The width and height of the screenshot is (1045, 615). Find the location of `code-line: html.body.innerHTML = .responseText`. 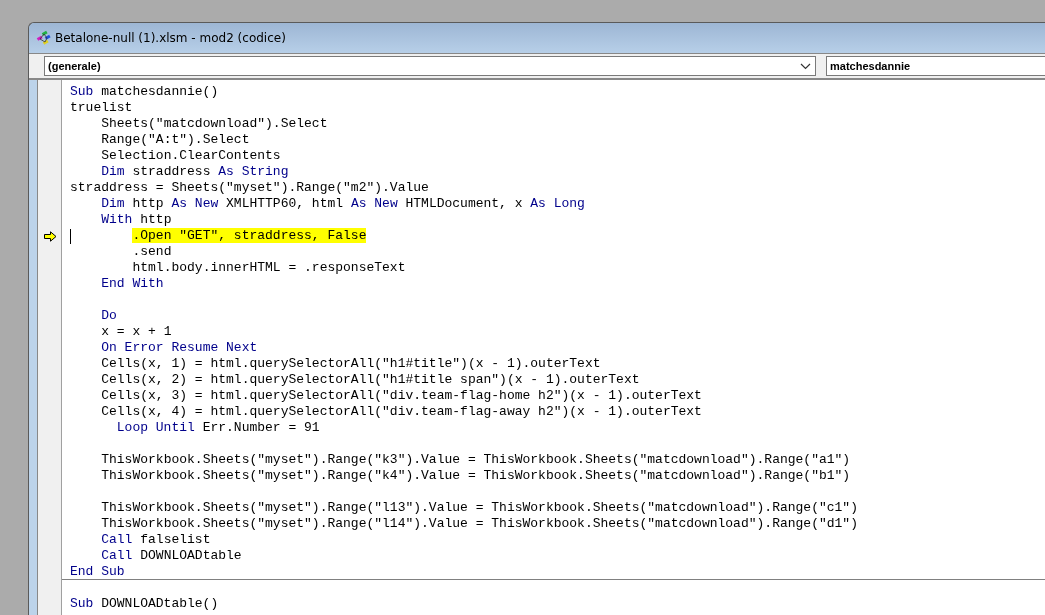

code-line: html.body.innerHTML = .responseText is located at coordinates (268, 268).